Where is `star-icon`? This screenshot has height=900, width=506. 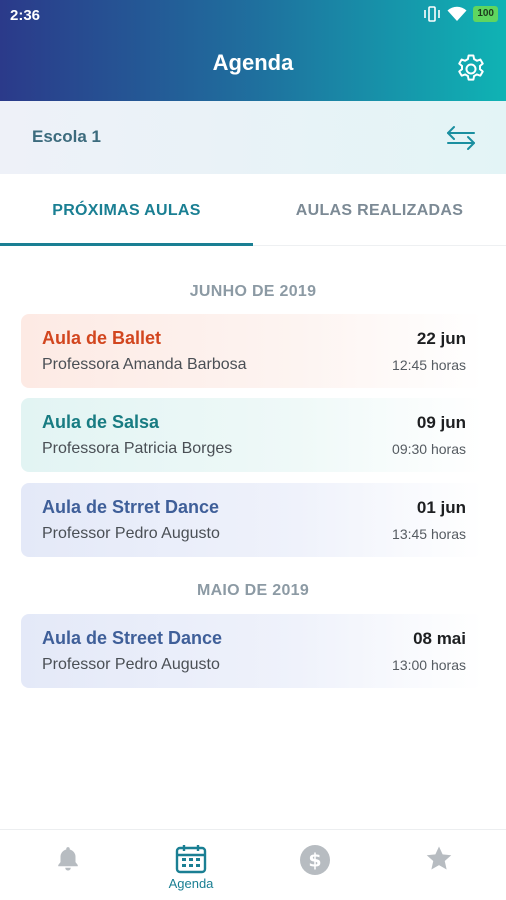
star-icon is located at coordinates (439, 858).